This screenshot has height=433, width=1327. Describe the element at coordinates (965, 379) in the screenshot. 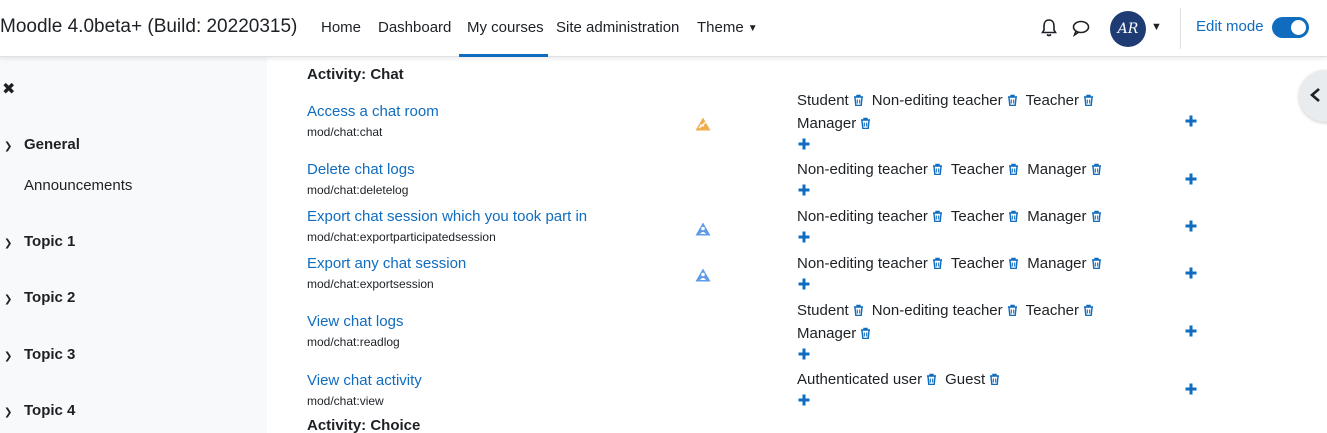

I see `role-name: Guest` at that location.